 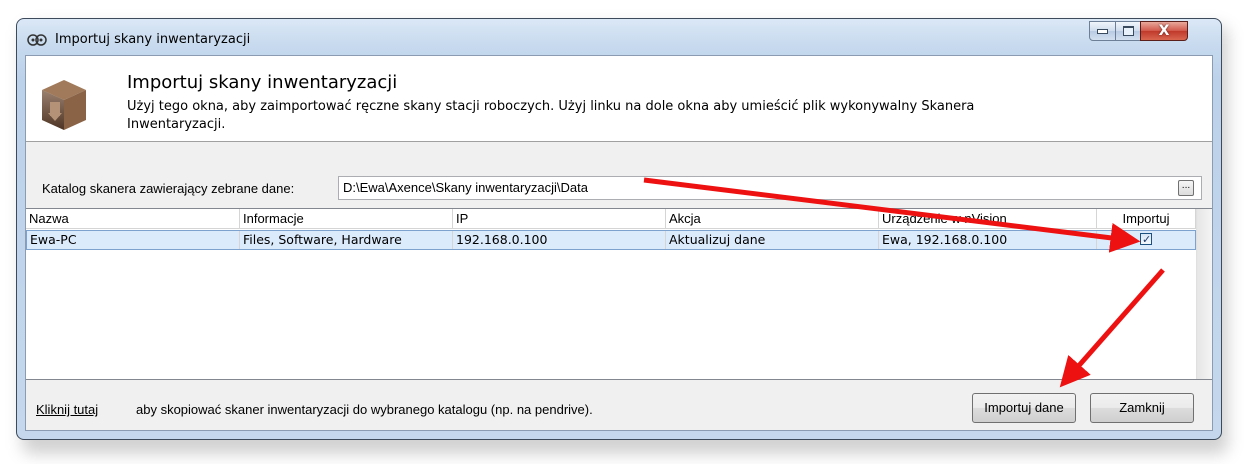 I want to click on maximize-icon, so click(x=1128, y=31).